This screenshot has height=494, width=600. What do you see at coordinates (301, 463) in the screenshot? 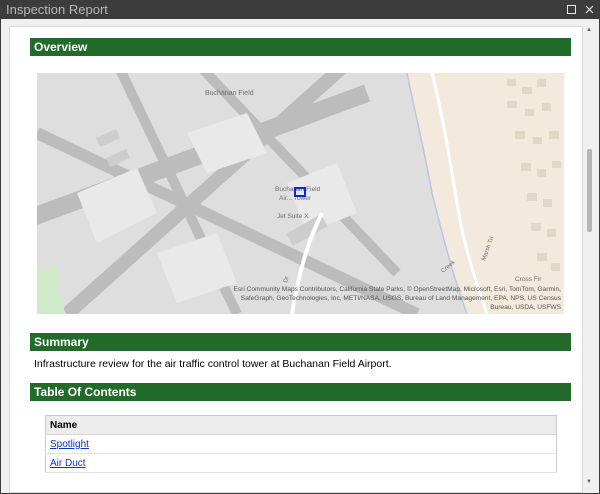
I see `table-row: Air Duct` at bounding box center [301, 463].